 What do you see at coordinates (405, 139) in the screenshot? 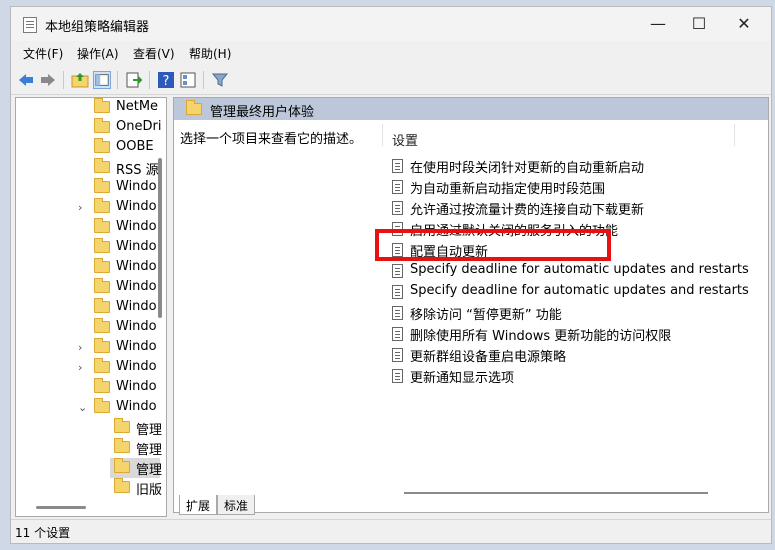
I see `column-header-setting: 设置` at bounding box center [405, 139].